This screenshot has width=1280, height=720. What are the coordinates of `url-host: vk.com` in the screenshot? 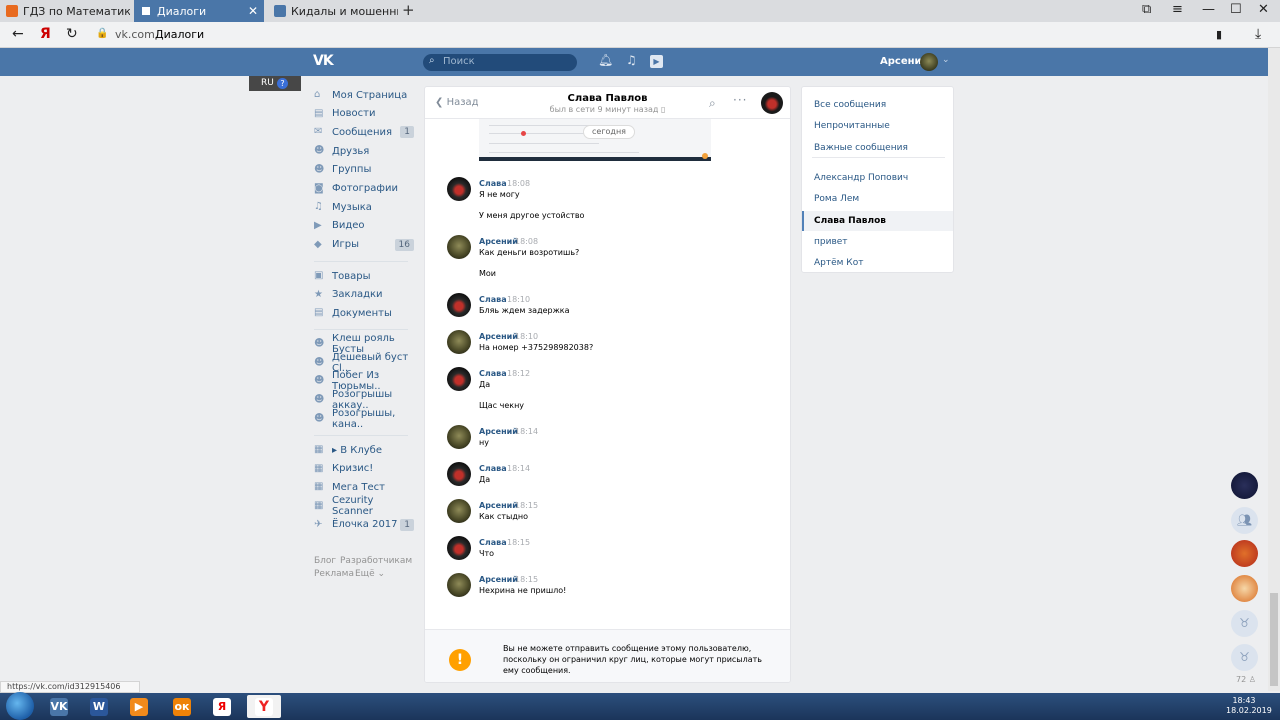 It's located at (135, 34).